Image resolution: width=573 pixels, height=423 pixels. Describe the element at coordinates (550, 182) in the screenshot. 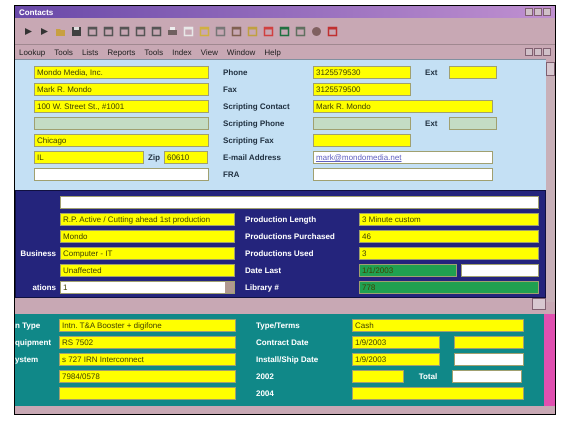

I see `scrollbar` at that location.